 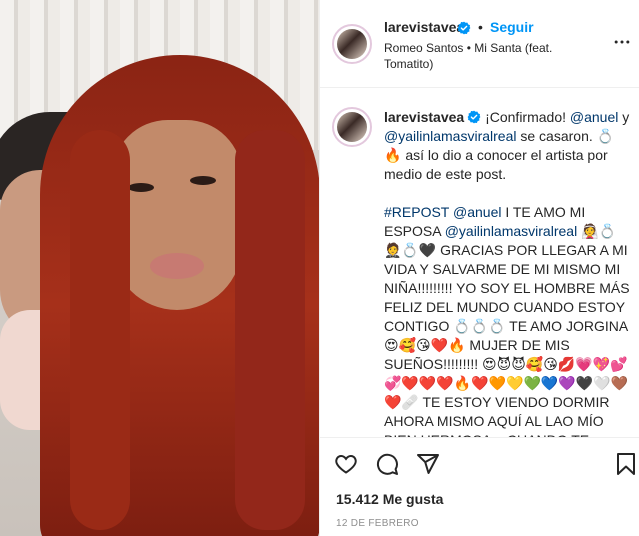 What do you see at coordinates (177, 215) in the screenshot?
I see `woman-face` at bounding box center [177, 215].